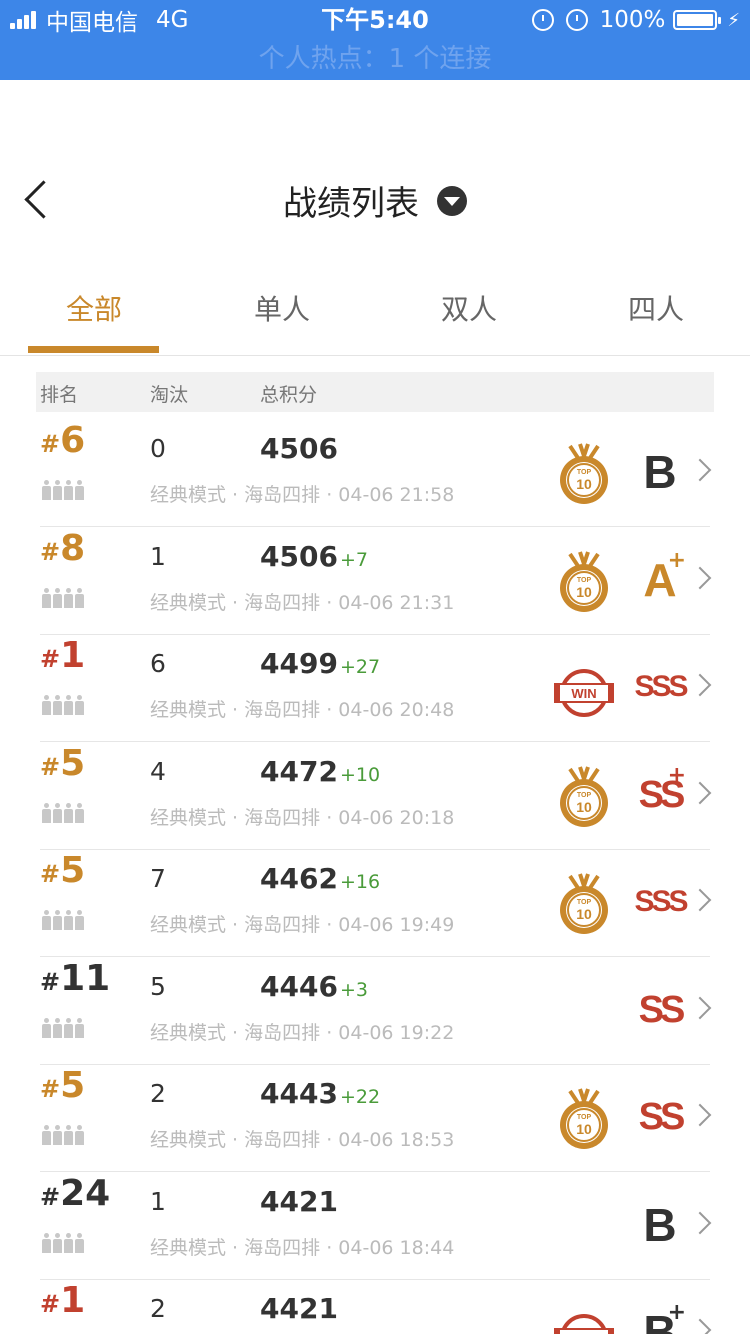 The image size is (750, 1334). Describe the element at coordinates (282, 308) in the screenshot. I see `tab-solo: 单人` at that location.